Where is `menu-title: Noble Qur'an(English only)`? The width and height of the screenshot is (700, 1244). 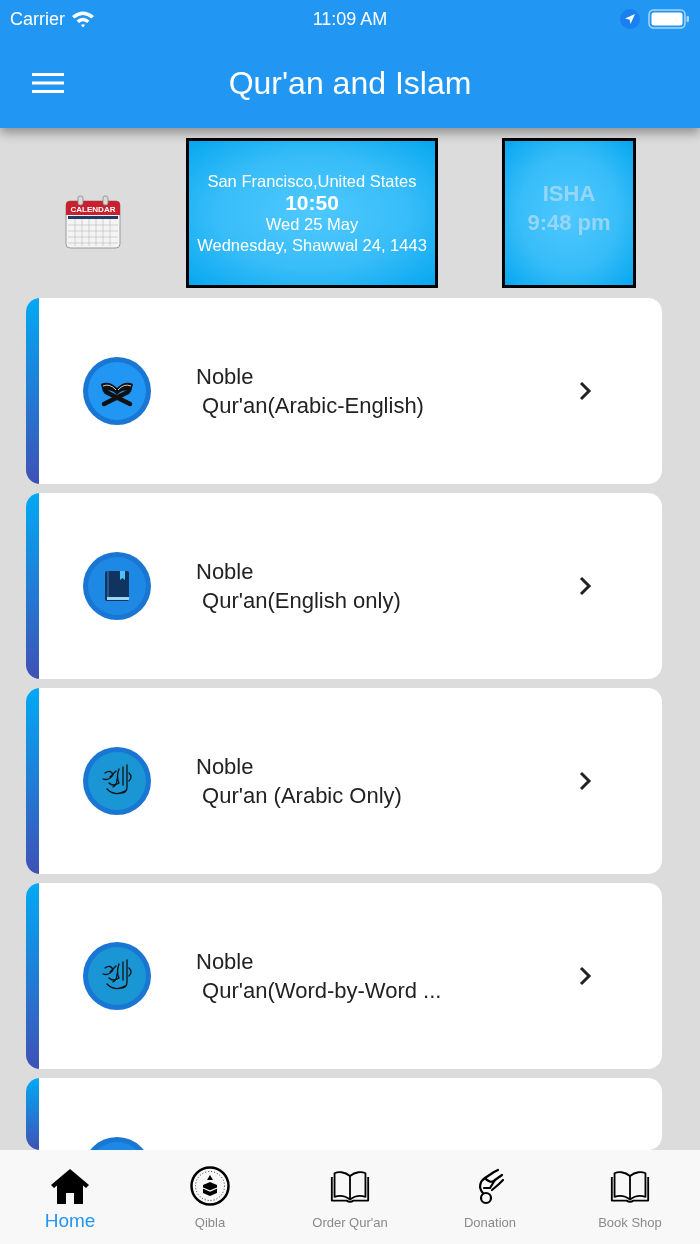
menu-title: Noble Qur'an(English only) is located at coordinates (299, 586).